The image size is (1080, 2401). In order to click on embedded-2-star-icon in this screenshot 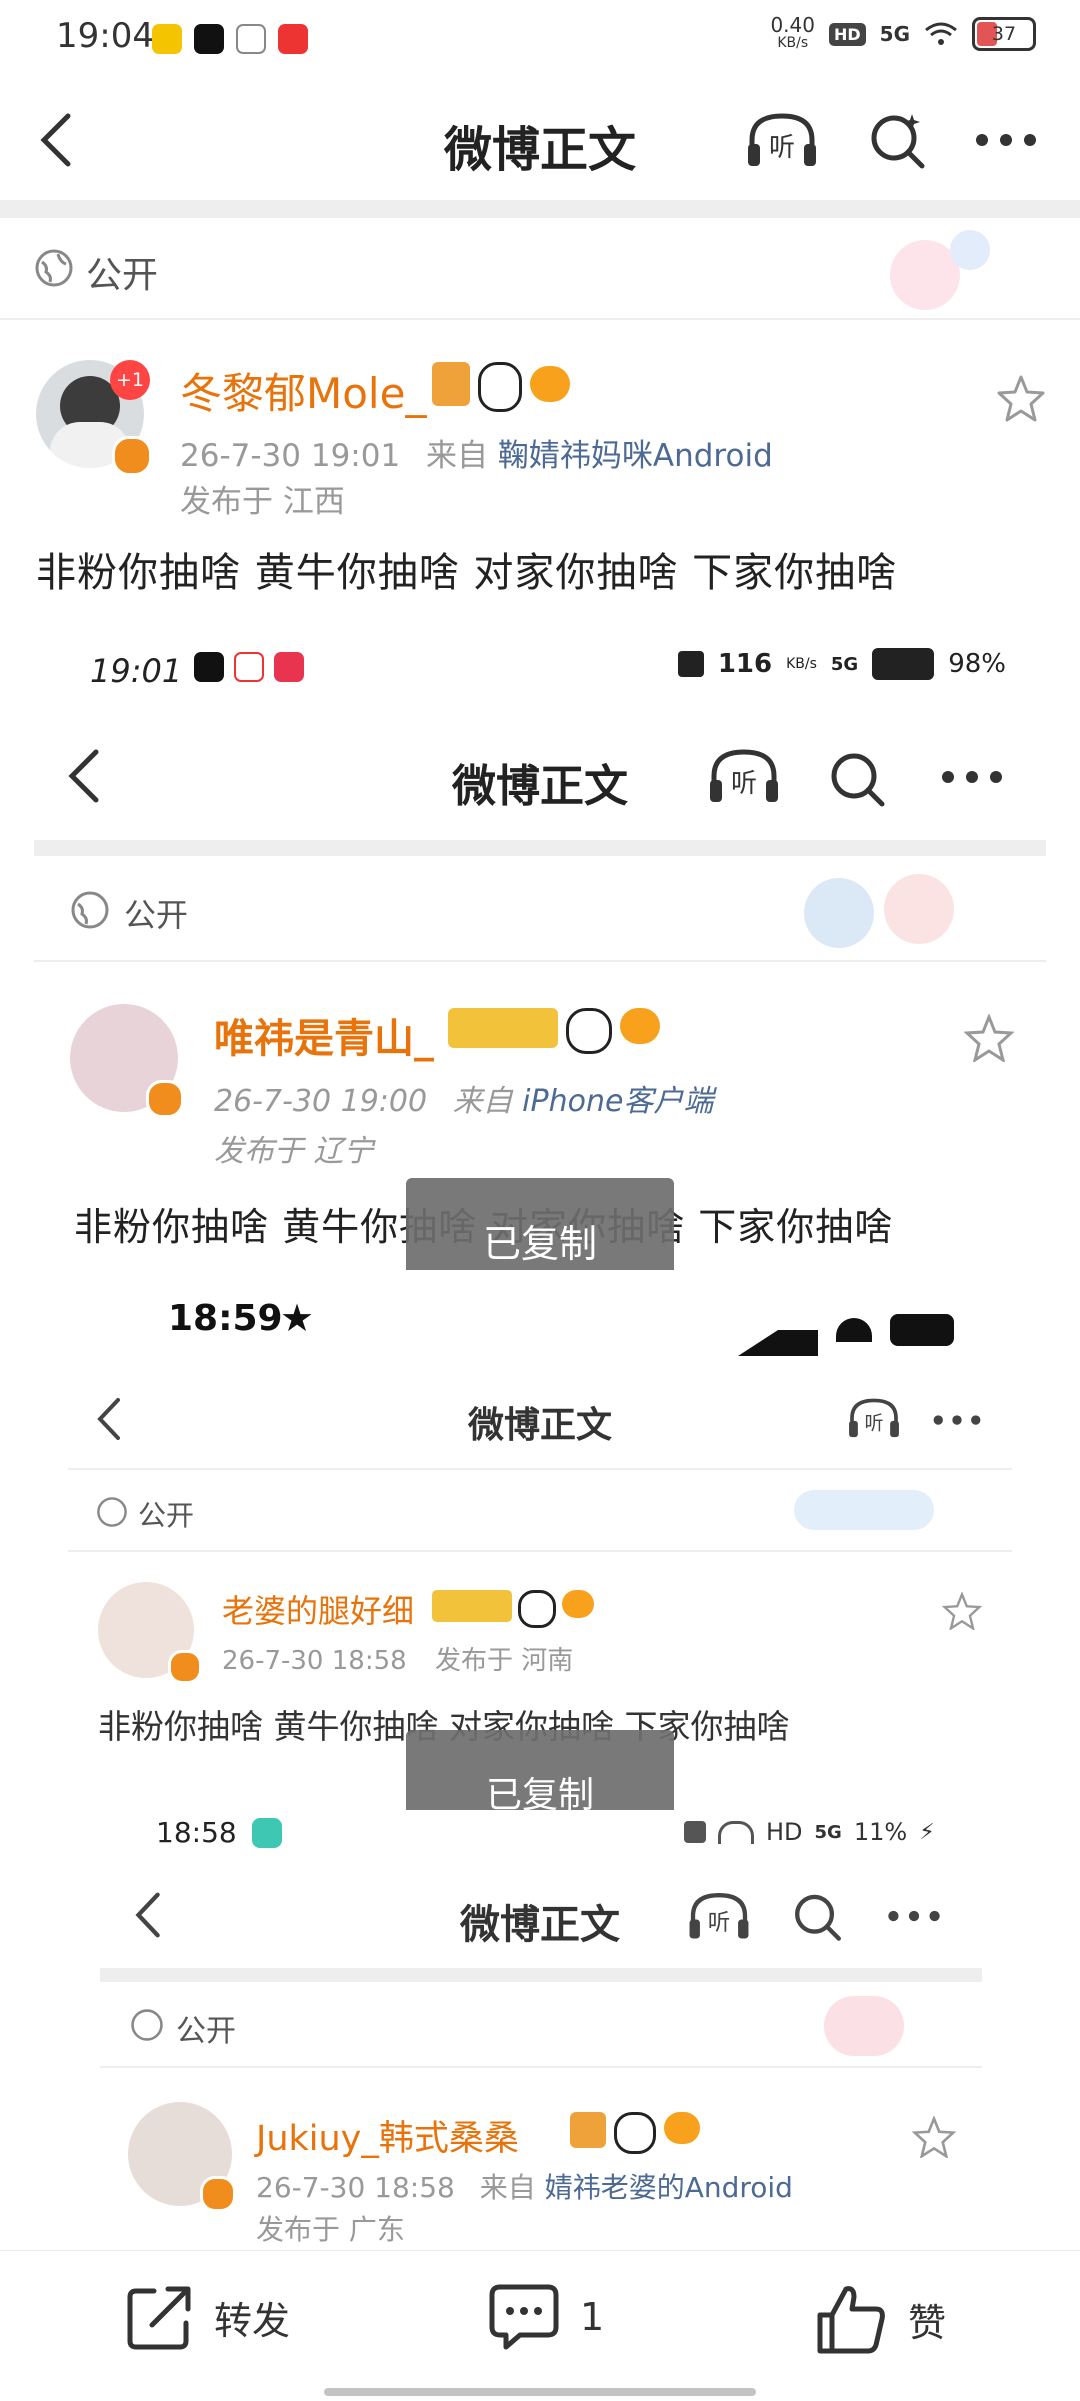, I will do `click(962, 1611)`.